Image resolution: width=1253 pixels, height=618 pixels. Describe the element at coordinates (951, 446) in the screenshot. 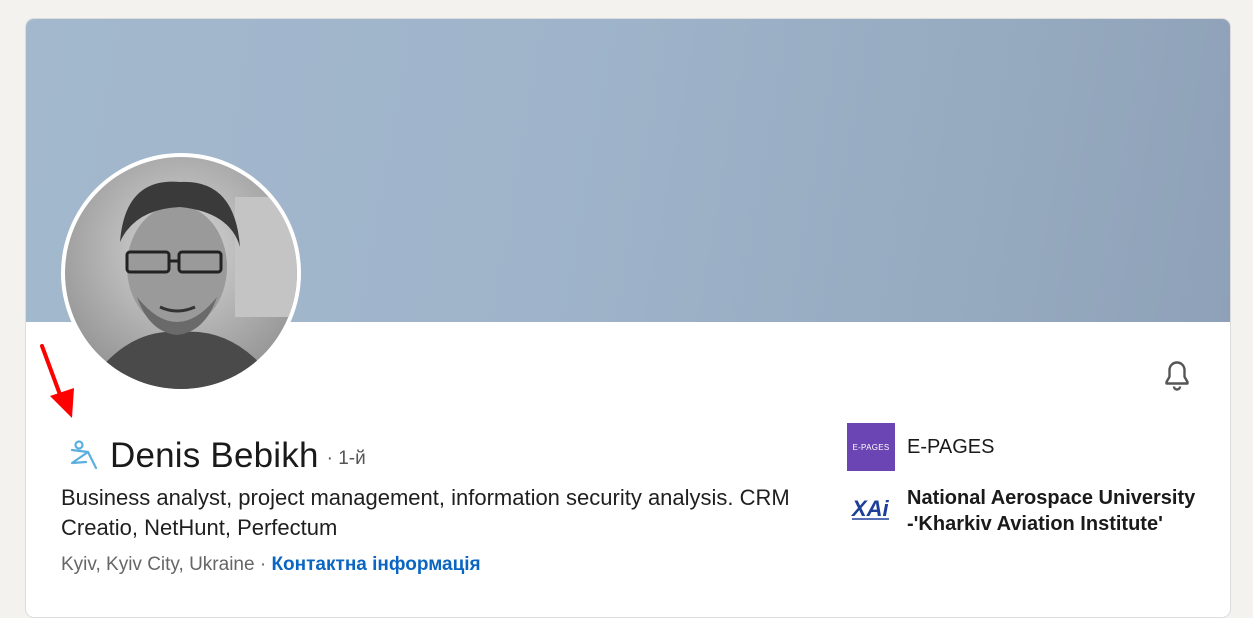

I see `company-name: E-PAGES` at that location.